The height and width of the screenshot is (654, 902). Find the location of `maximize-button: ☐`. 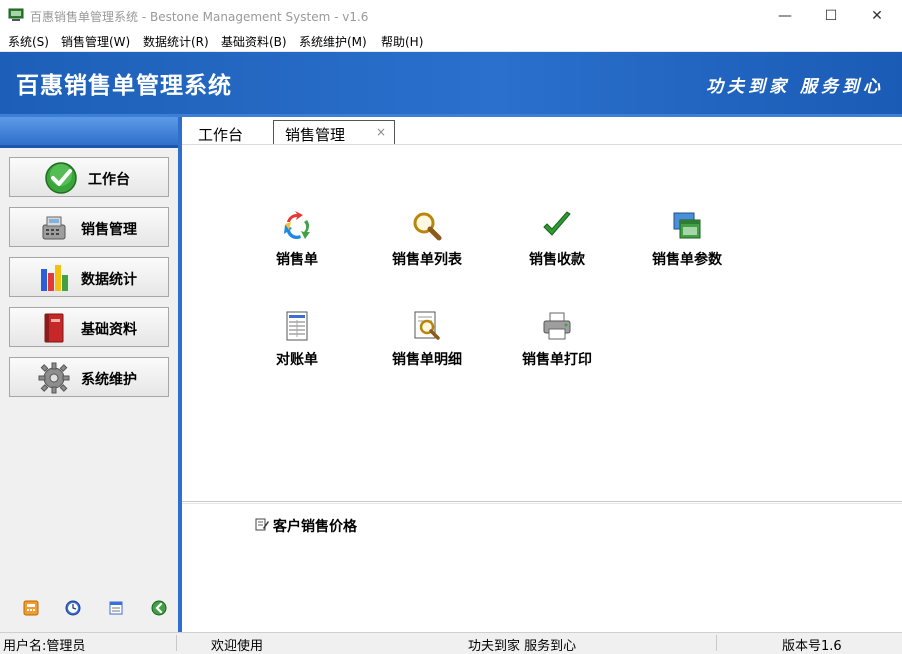

maximize-button: ☐ is located at coordinates (831, 15).